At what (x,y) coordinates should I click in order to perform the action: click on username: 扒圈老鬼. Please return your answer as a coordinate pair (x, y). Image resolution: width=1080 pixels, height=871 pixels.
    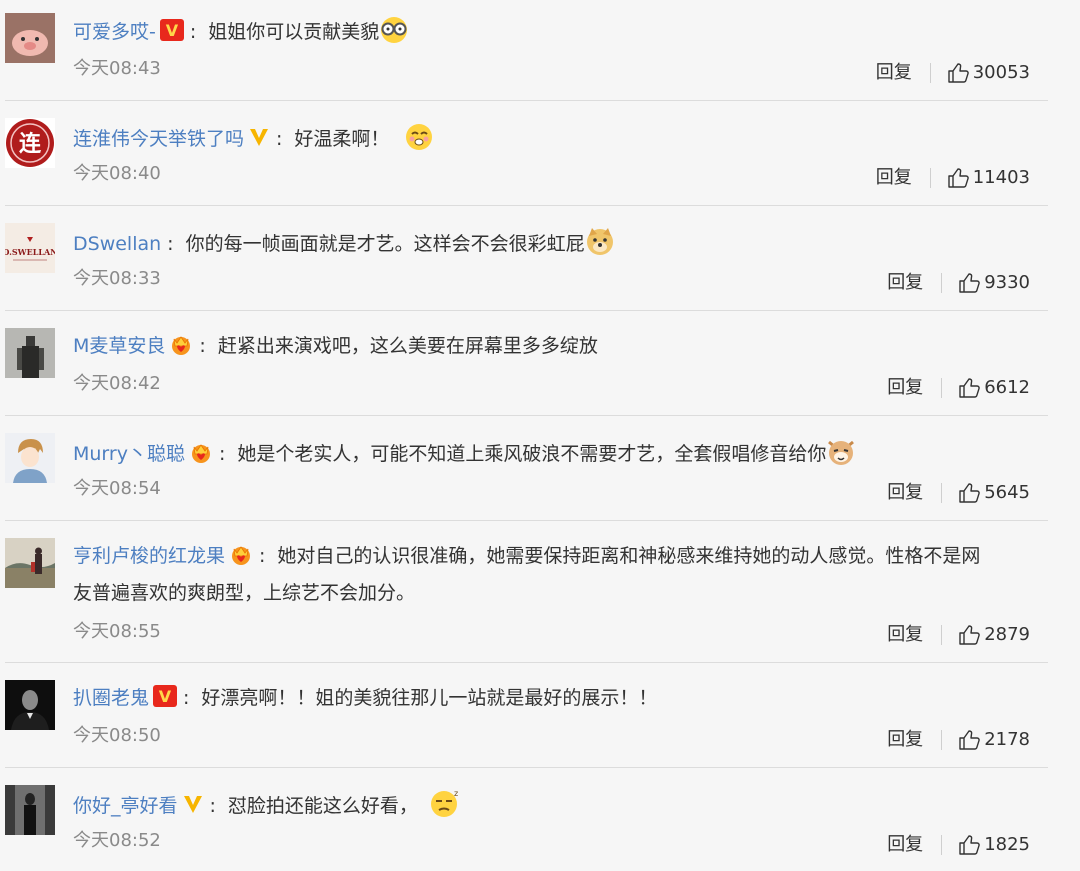
    Looking at the image, I should click on (111, 698).